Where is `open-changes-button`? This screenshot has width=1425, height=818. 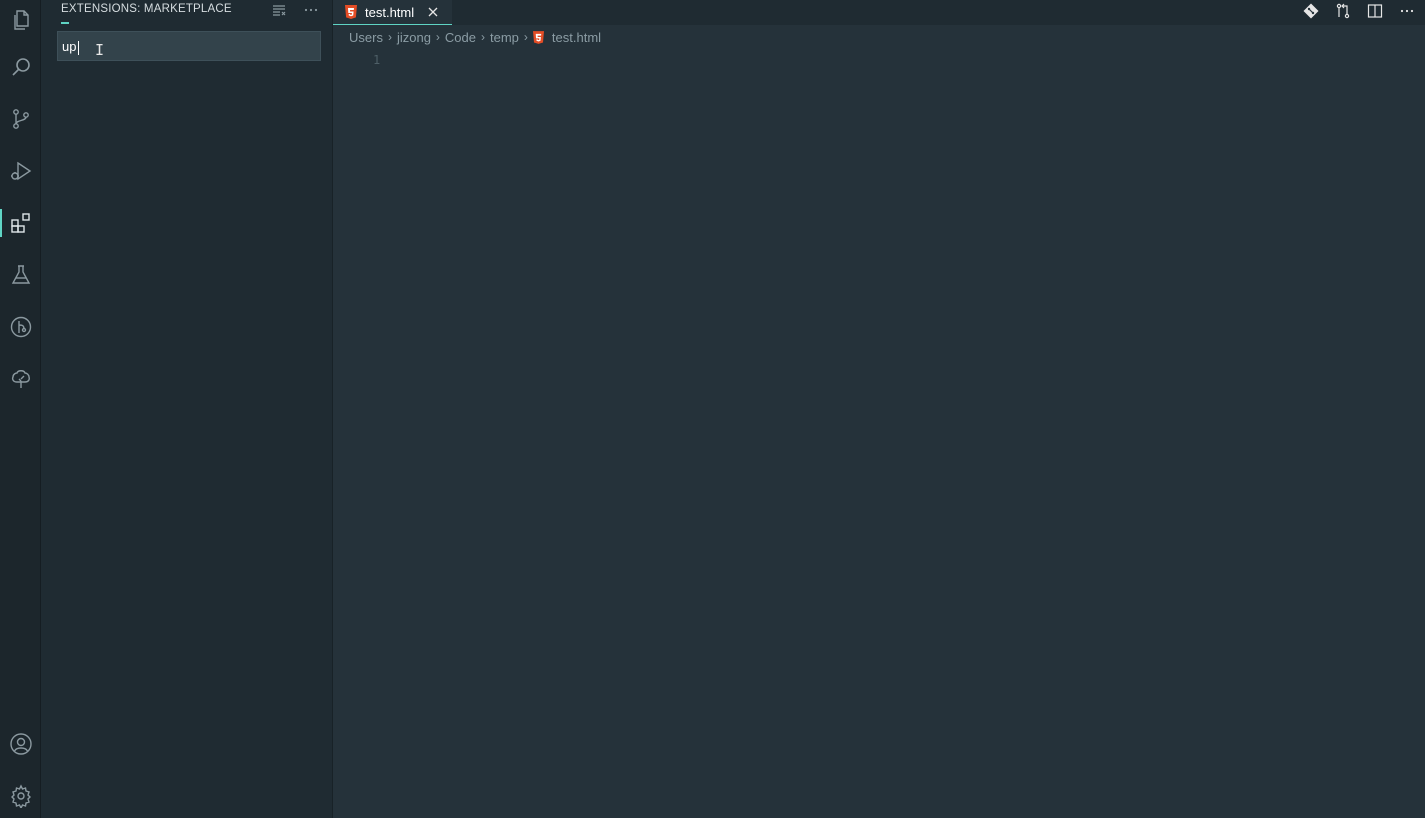
open-changes-button is located at coordinates (1311, 11).